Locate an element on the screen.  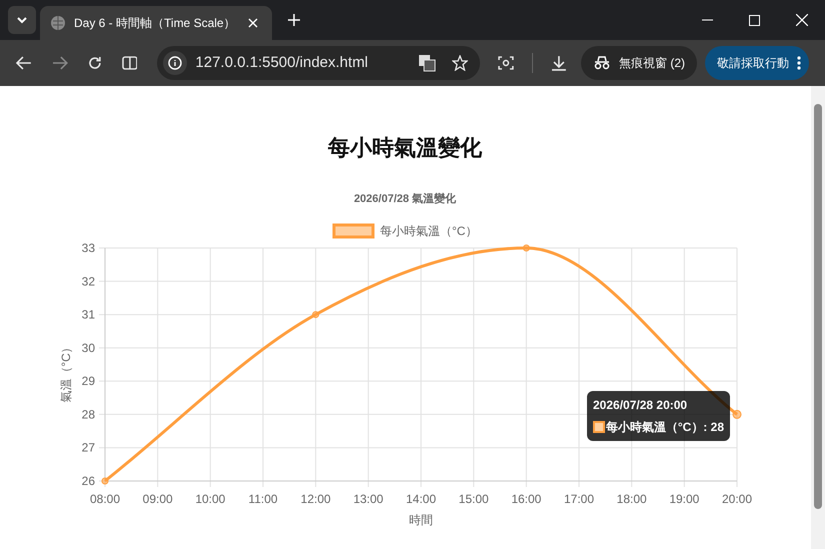
address-bar: 127.0.0.1:5500/index.html is located at coordinates (318, 63).